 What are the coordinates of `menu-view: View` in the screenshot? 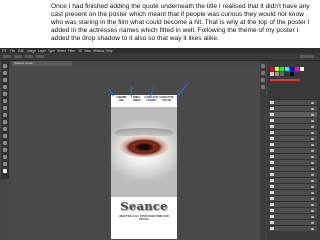 It's located at (87, 51).